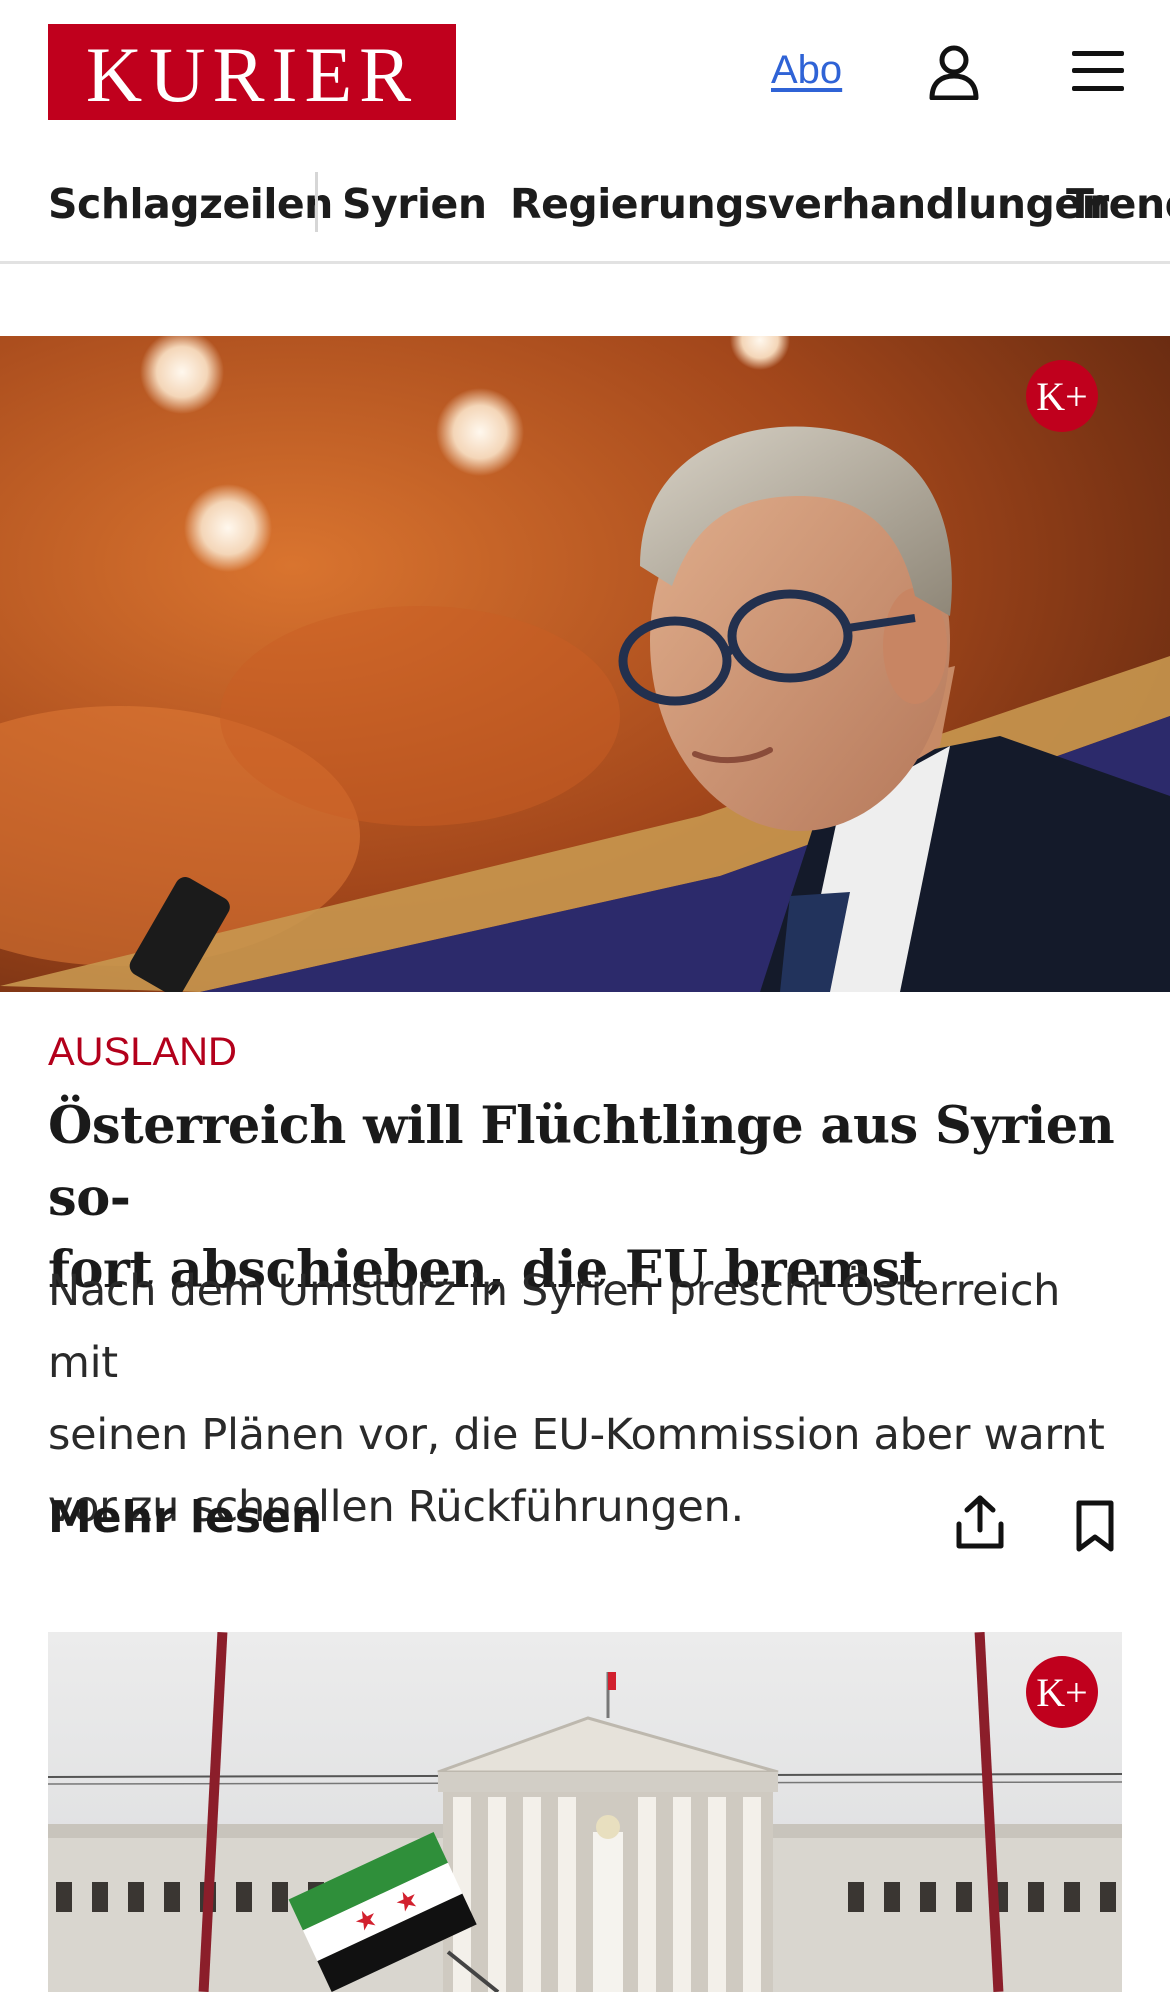  I want to click on bookmark-icon, so click(1095, 1526).